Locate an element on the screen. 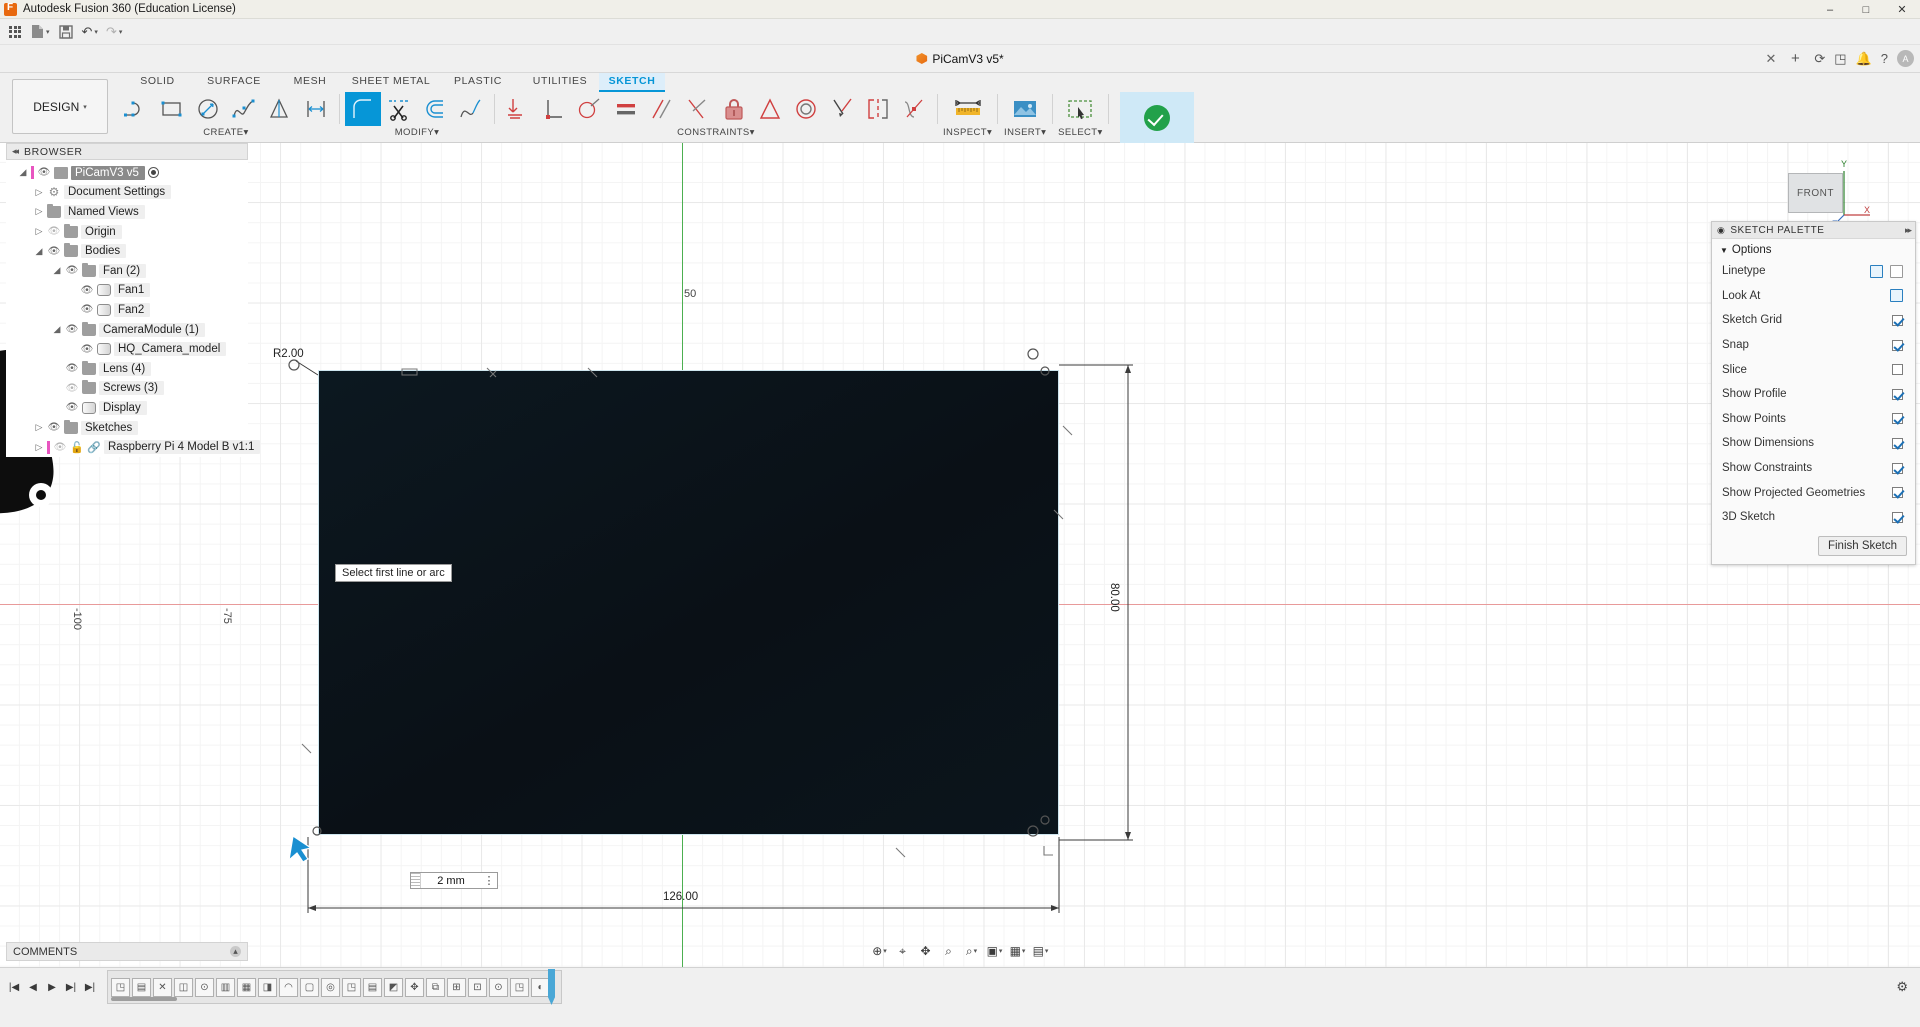 Image resolution: width=1920 pixels, height=1027 pixels. height-dimension-label: 80.00 is located at coordinates (1114, 597).